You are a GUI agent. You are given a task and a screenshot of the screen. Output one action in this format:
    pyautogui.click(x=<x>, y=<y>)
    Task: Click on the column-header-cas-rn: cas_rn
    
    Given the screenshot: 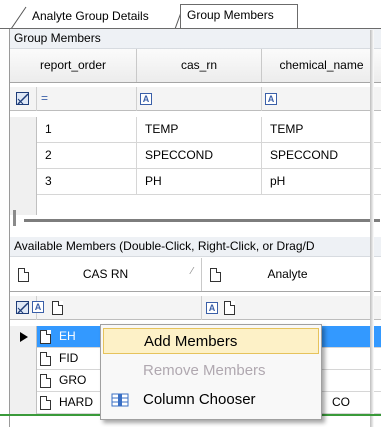 What is the action you would take?
    pyautogui.click(x=199, y=65)
    